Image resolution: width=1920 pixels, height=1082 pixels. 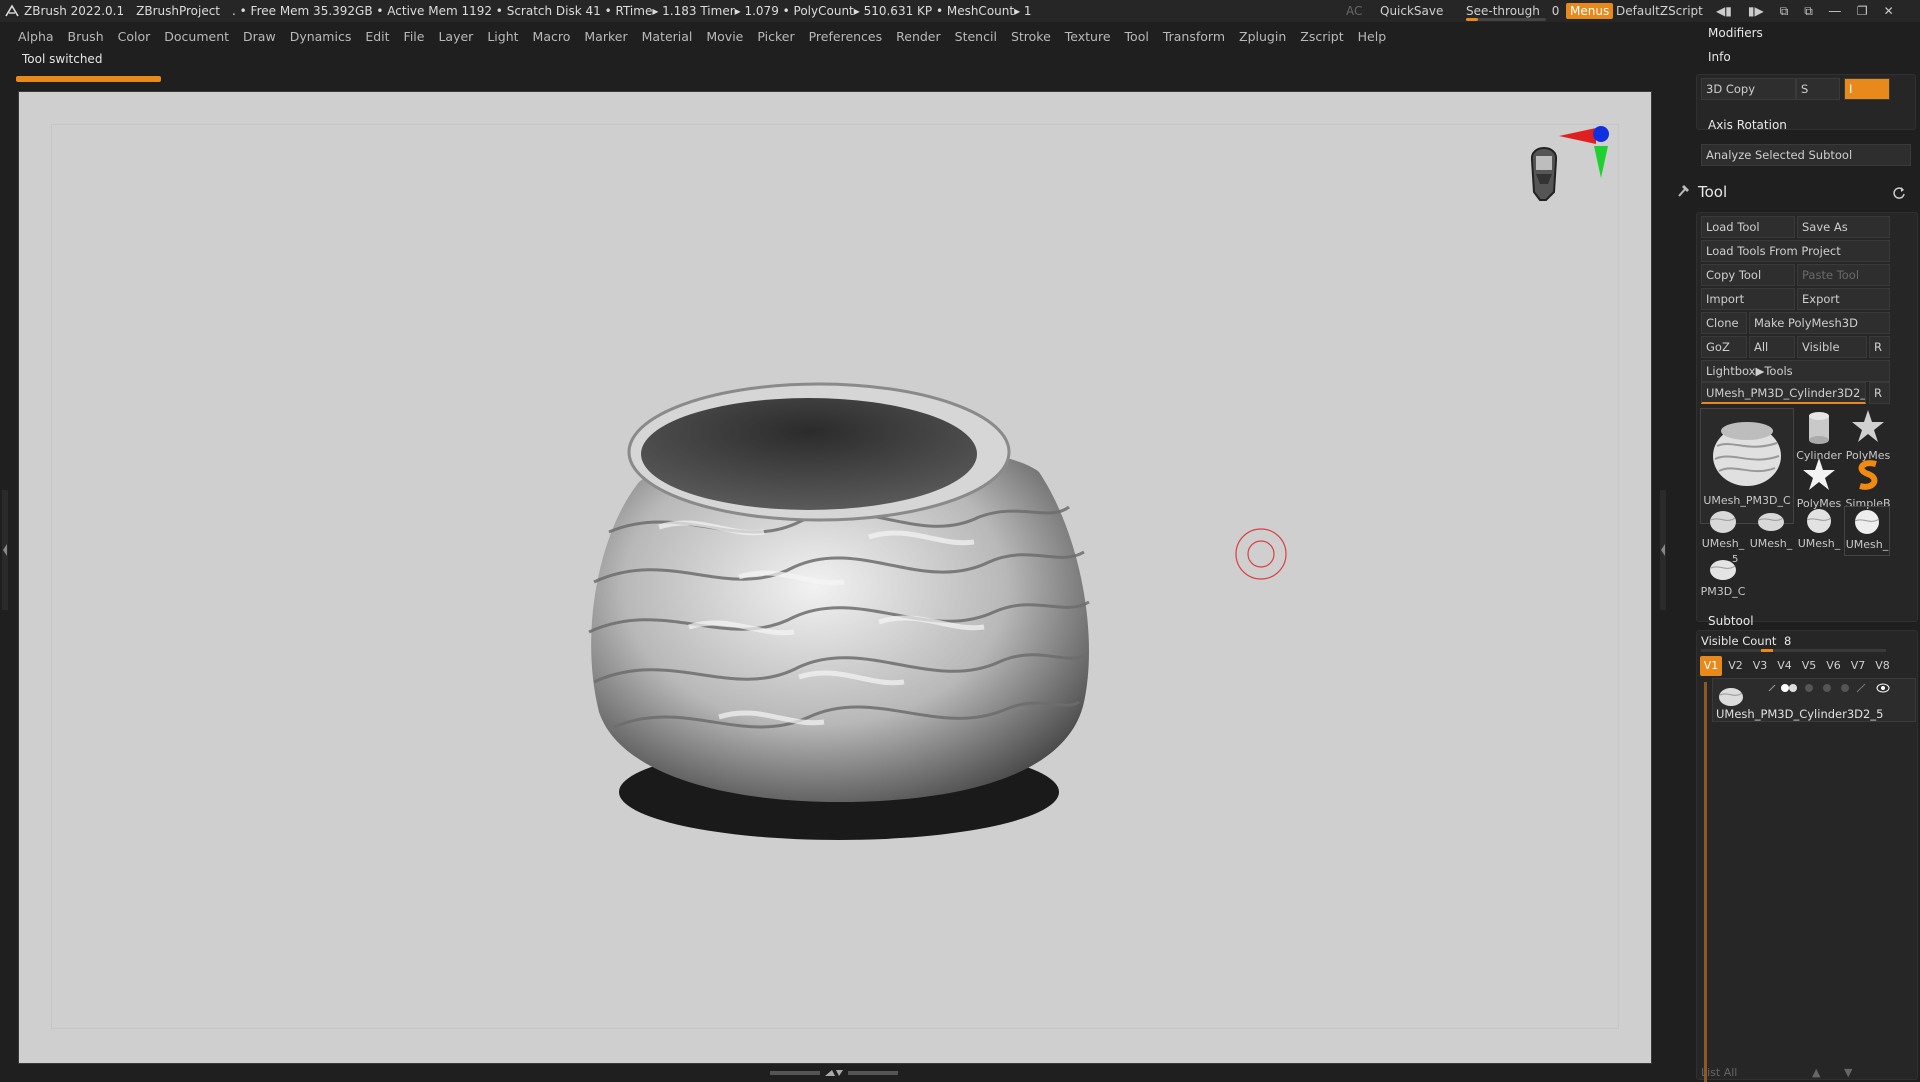 I want to click on 3d-copy-i-button: I, so click(x=1867, y=89).